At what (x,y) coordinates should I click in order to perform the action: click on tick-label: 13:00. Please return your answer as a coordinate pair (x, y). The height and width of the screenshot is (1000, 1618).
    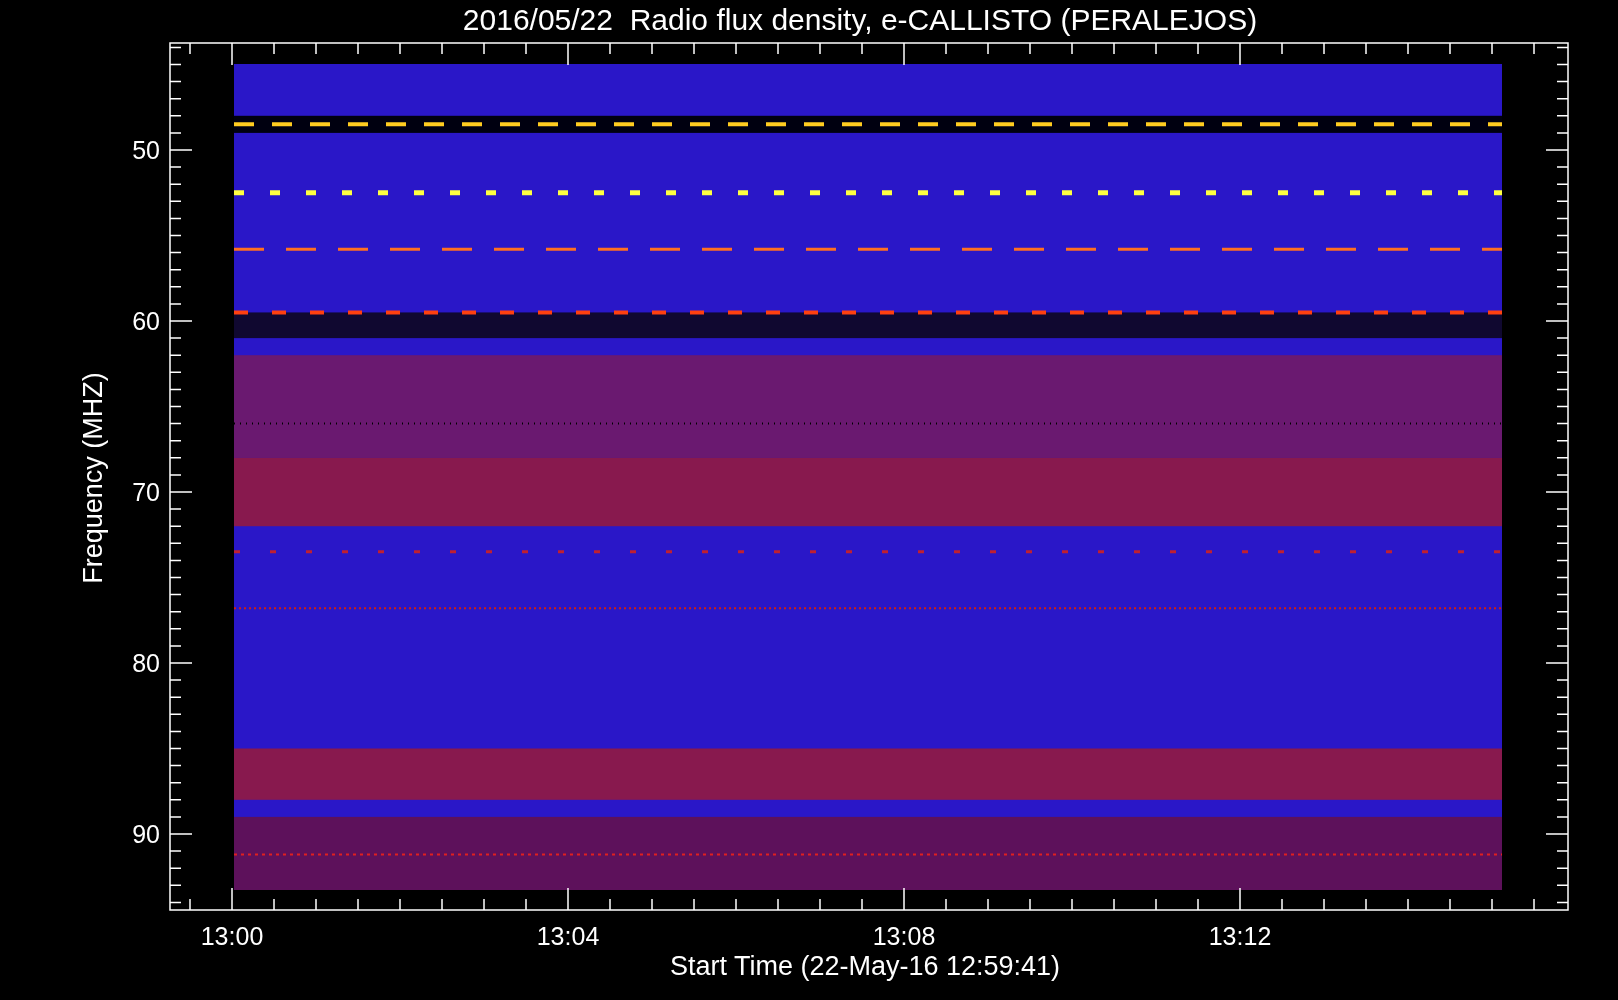
    Looking at the image, I should click on (232, 936).